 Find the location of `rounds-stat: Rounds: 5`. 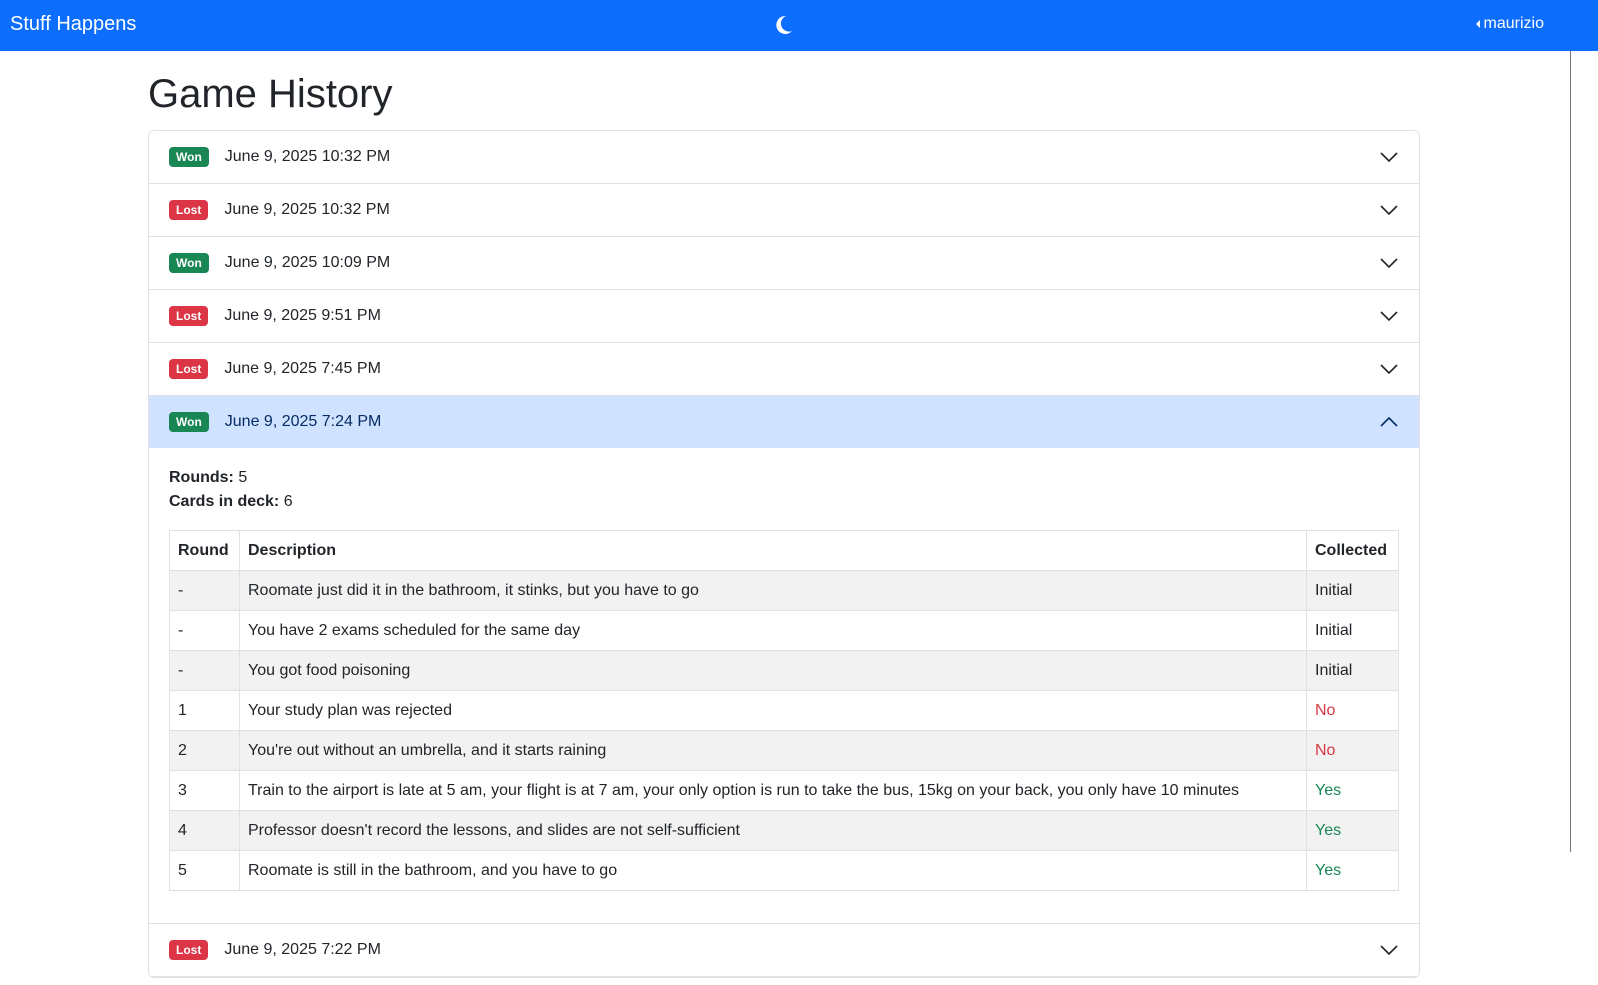

rounds-stat: Rounds: 5 is located at coordinates (784, 478).